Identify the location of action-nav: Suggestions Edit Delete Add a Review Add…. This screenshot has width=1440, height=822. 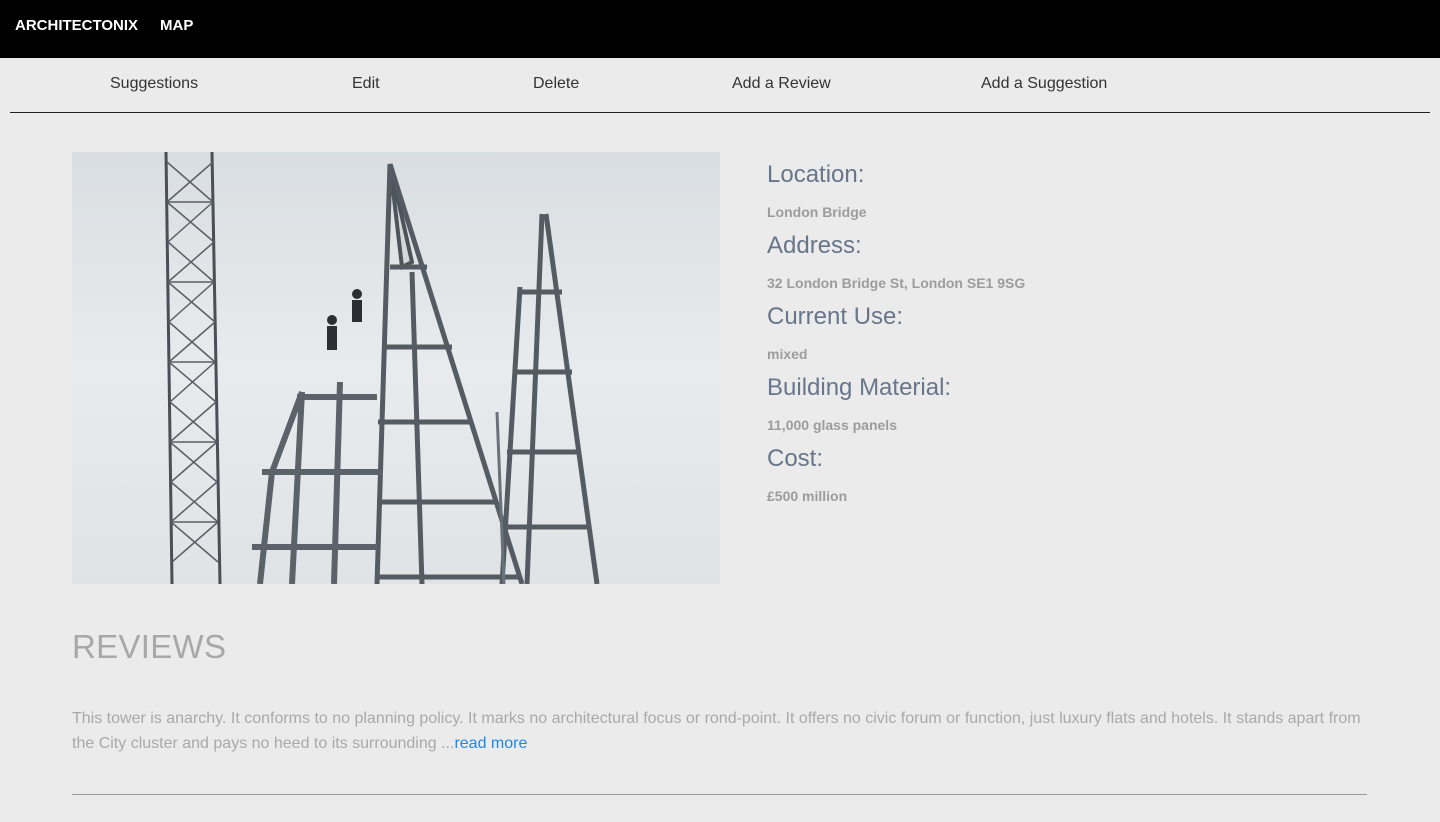
(720, 85).